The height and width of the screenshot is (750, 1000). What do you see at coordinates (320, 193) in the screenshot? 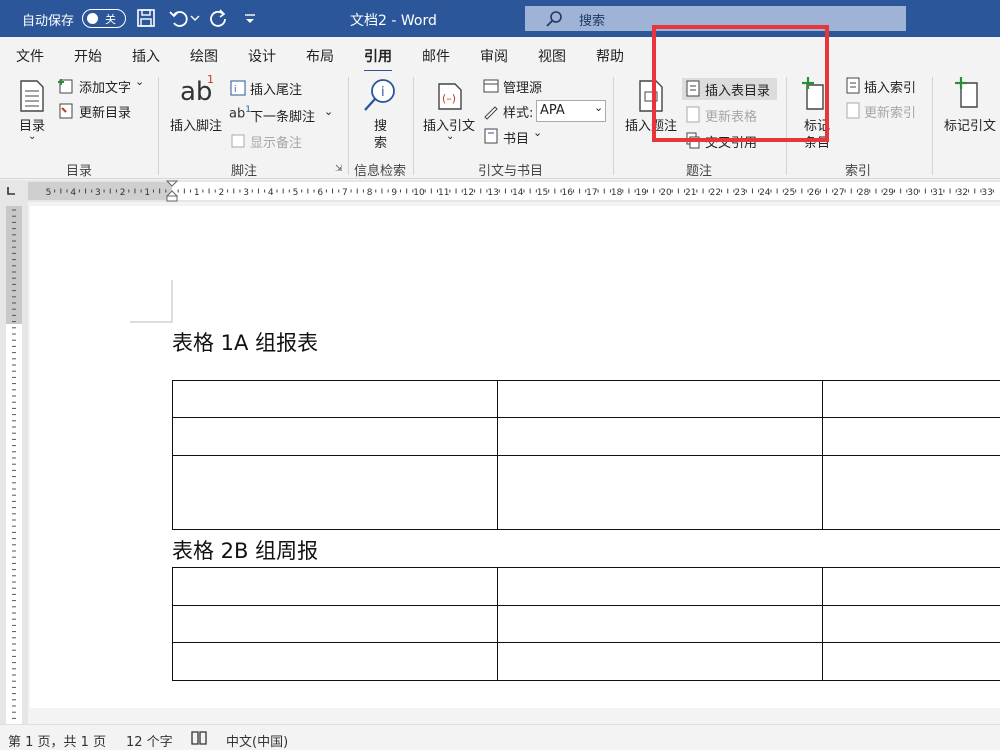
I see `ruler-number: 6` at bounding box center [320, 193].